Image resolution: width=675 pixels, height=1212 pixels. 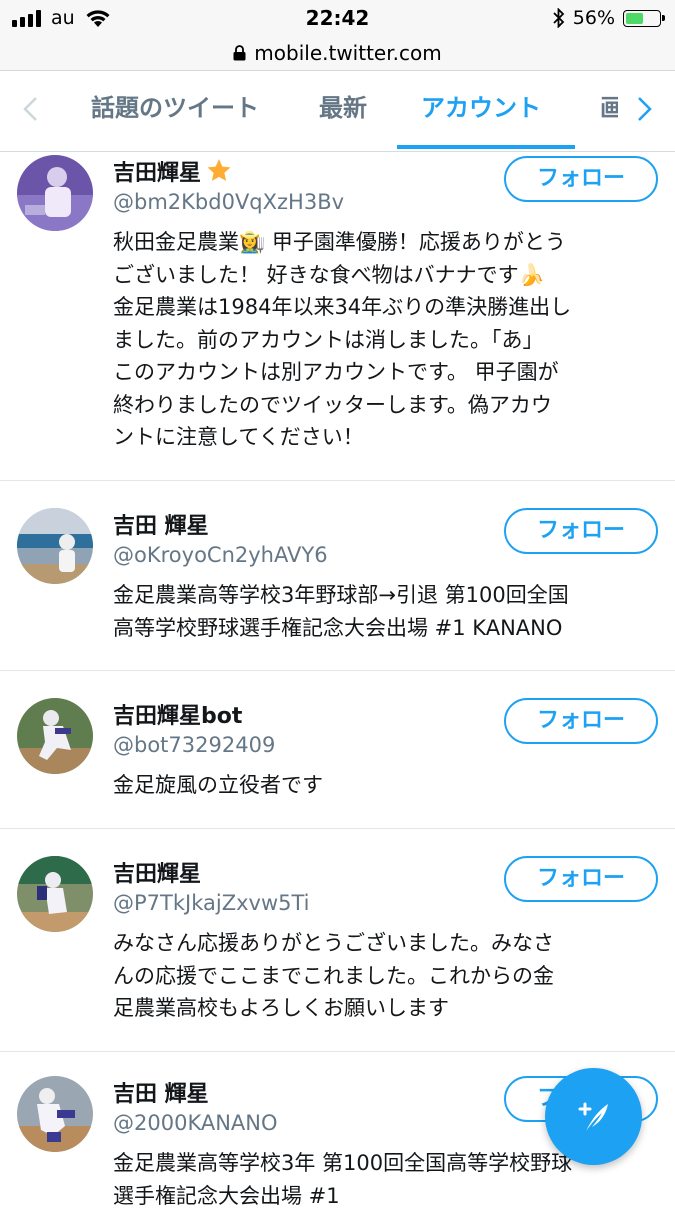 I want to click on bio-line: みなさん応援ありがとうございました。みなさ, so click(x=385, y=943).